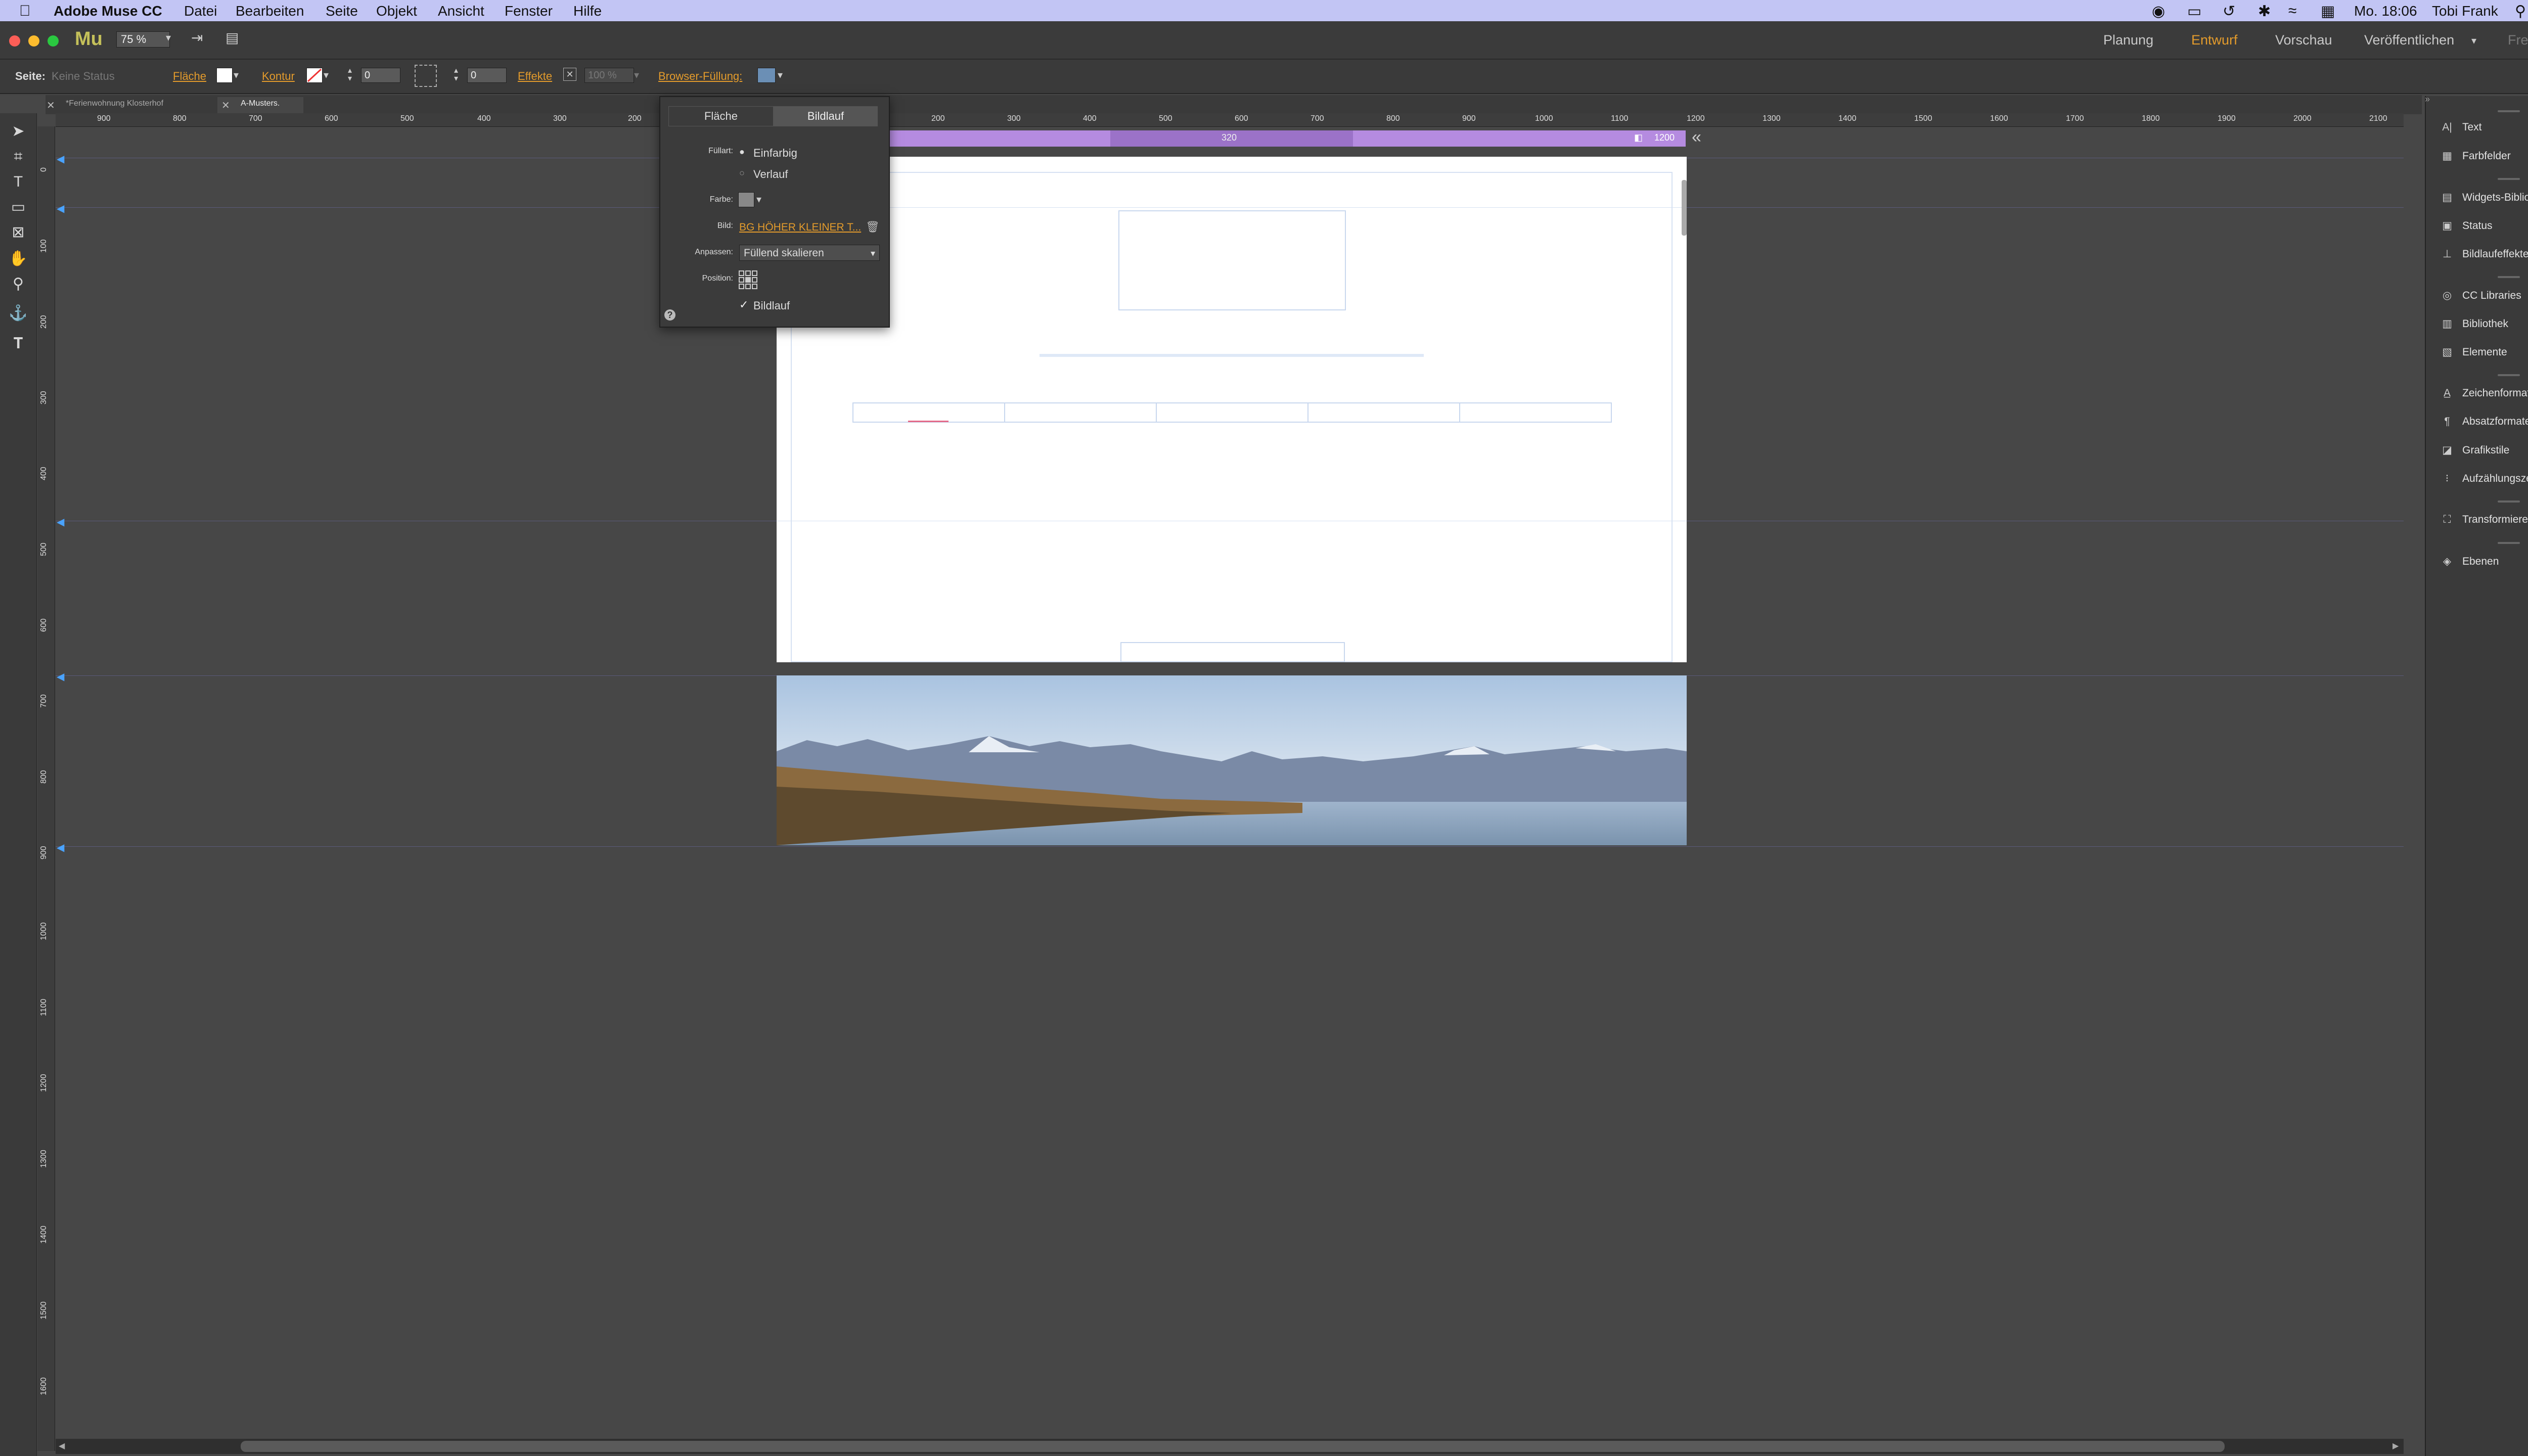 Image resolution: width=2528 pixels, height=1456 pixels. I want to click on airplay-icon: ▭, so click(2194, 11).